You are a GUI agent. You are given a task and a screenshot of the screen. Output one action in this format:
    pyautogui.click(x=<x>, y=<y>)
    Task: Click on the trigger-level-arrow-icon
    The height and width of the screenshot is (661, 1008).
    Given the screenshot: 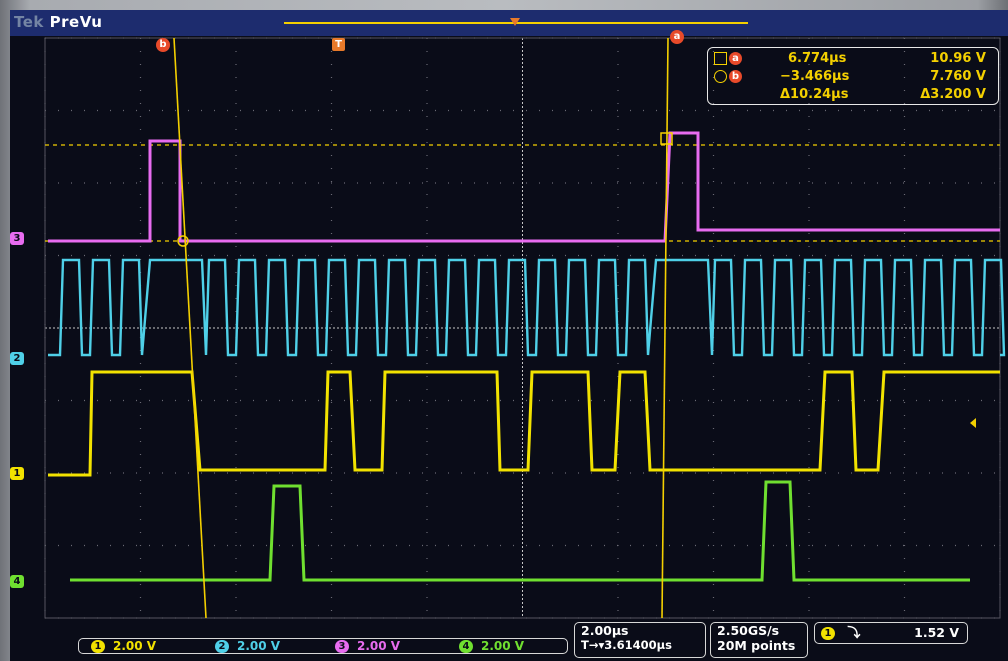 What is the action you would take?
    pyautogui.click(x=973, y=423)
    